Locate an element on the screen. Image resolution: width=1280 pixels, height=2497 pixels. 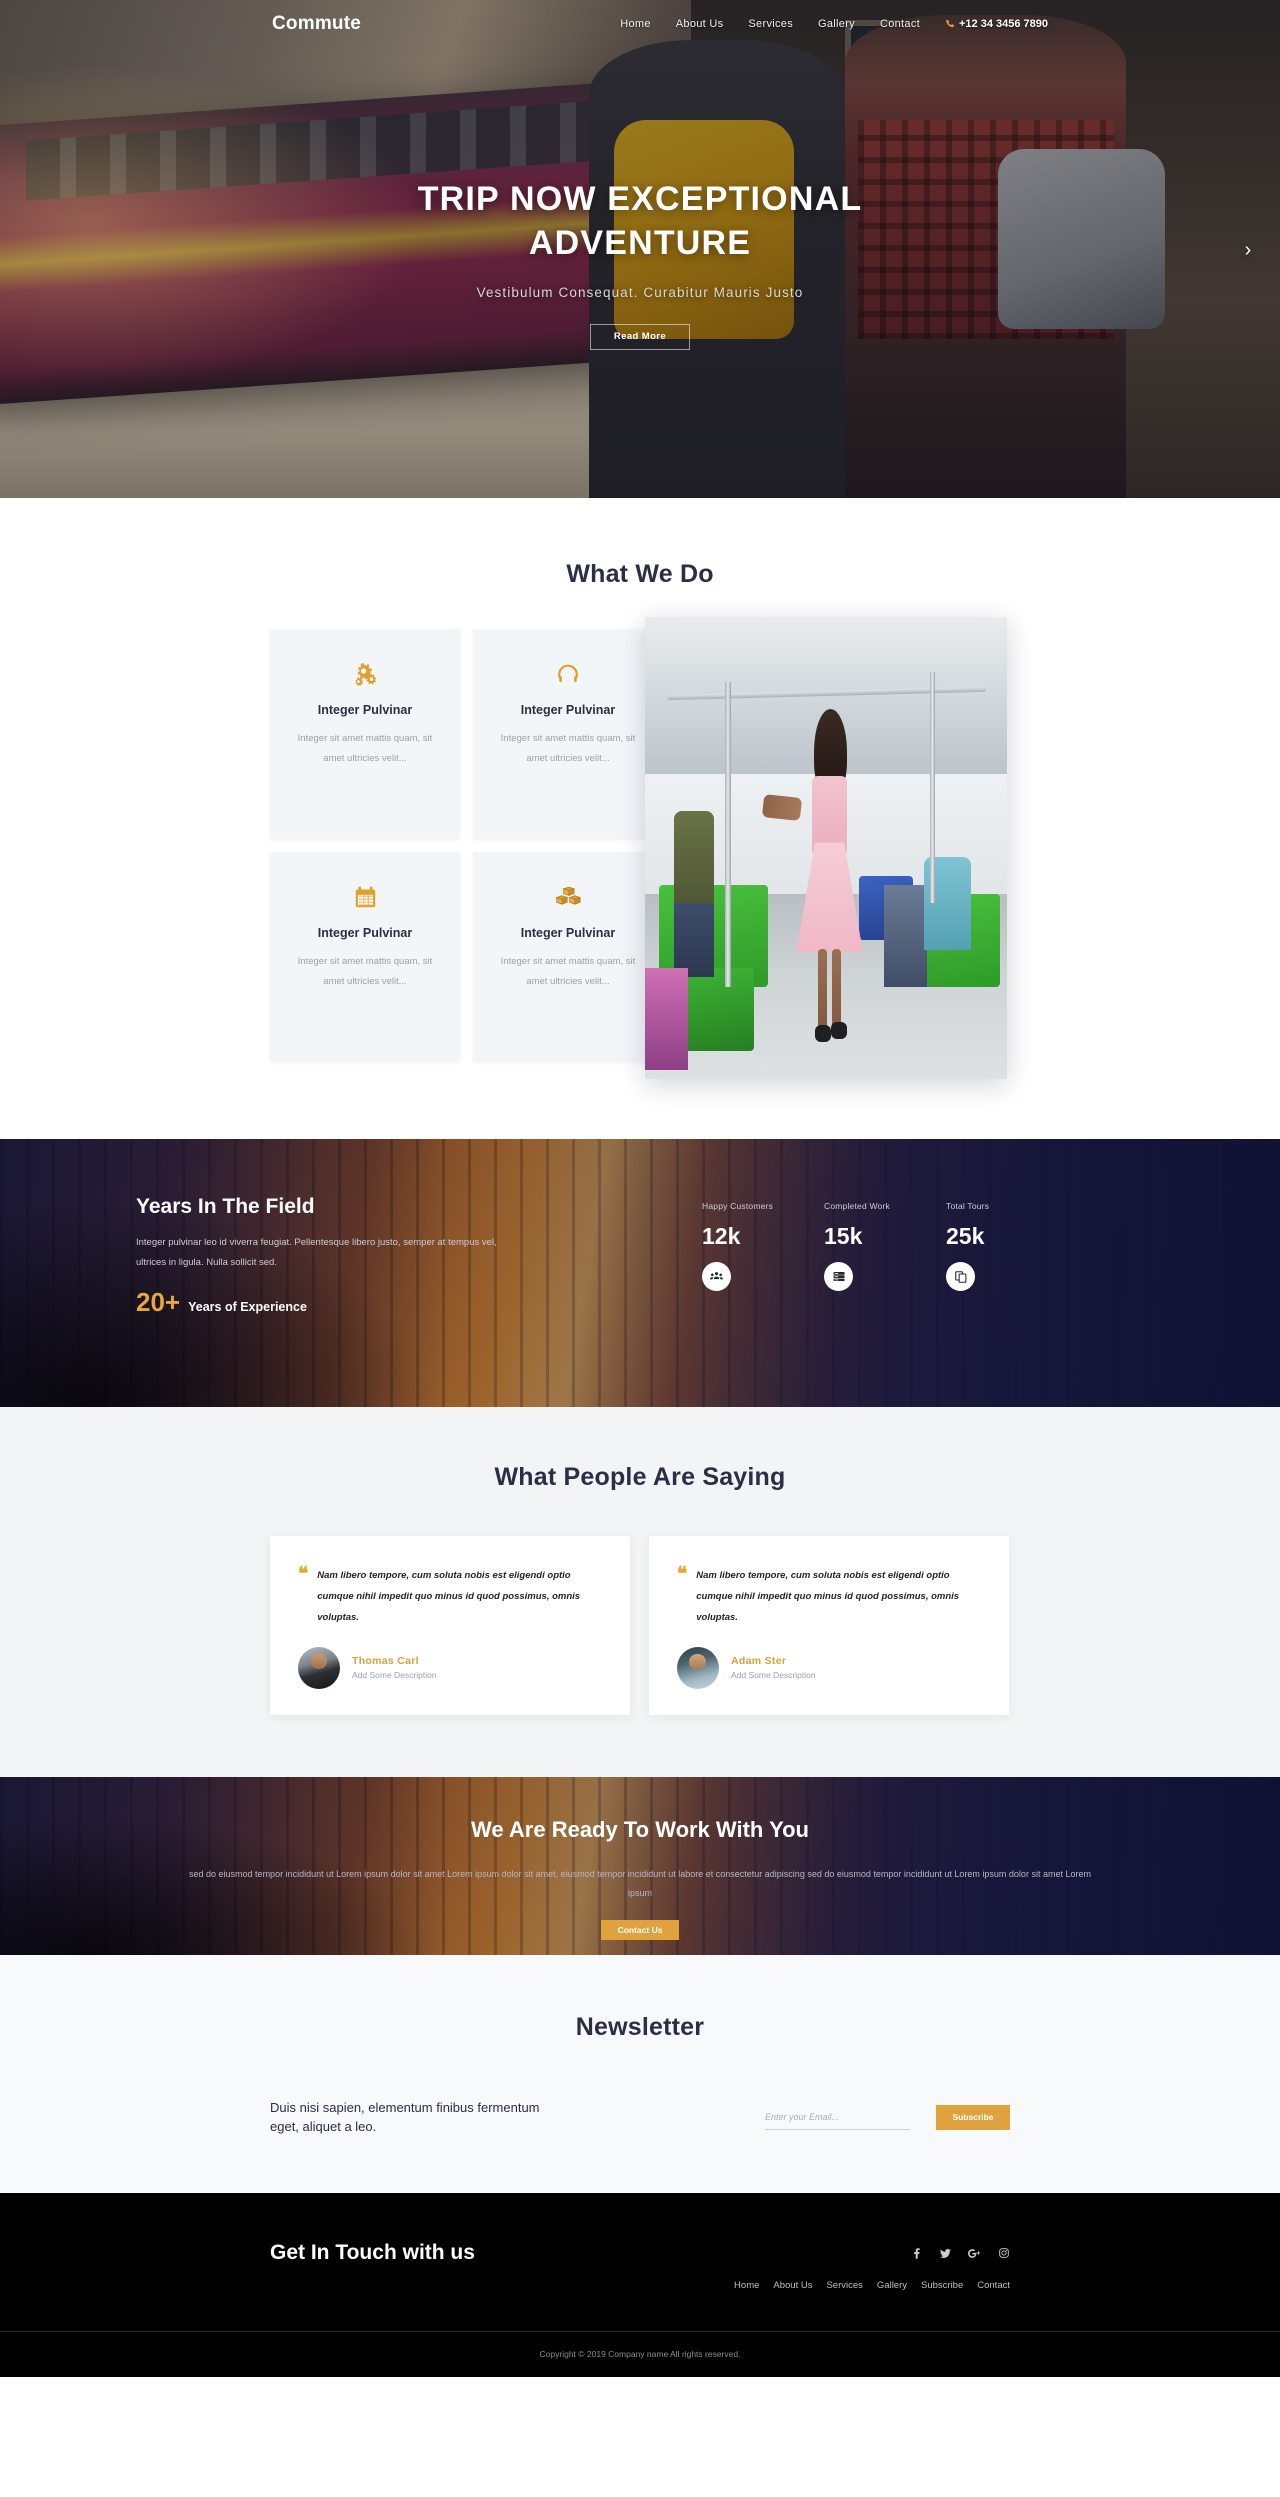
headphones-icon is located at coordinates (568, 674).